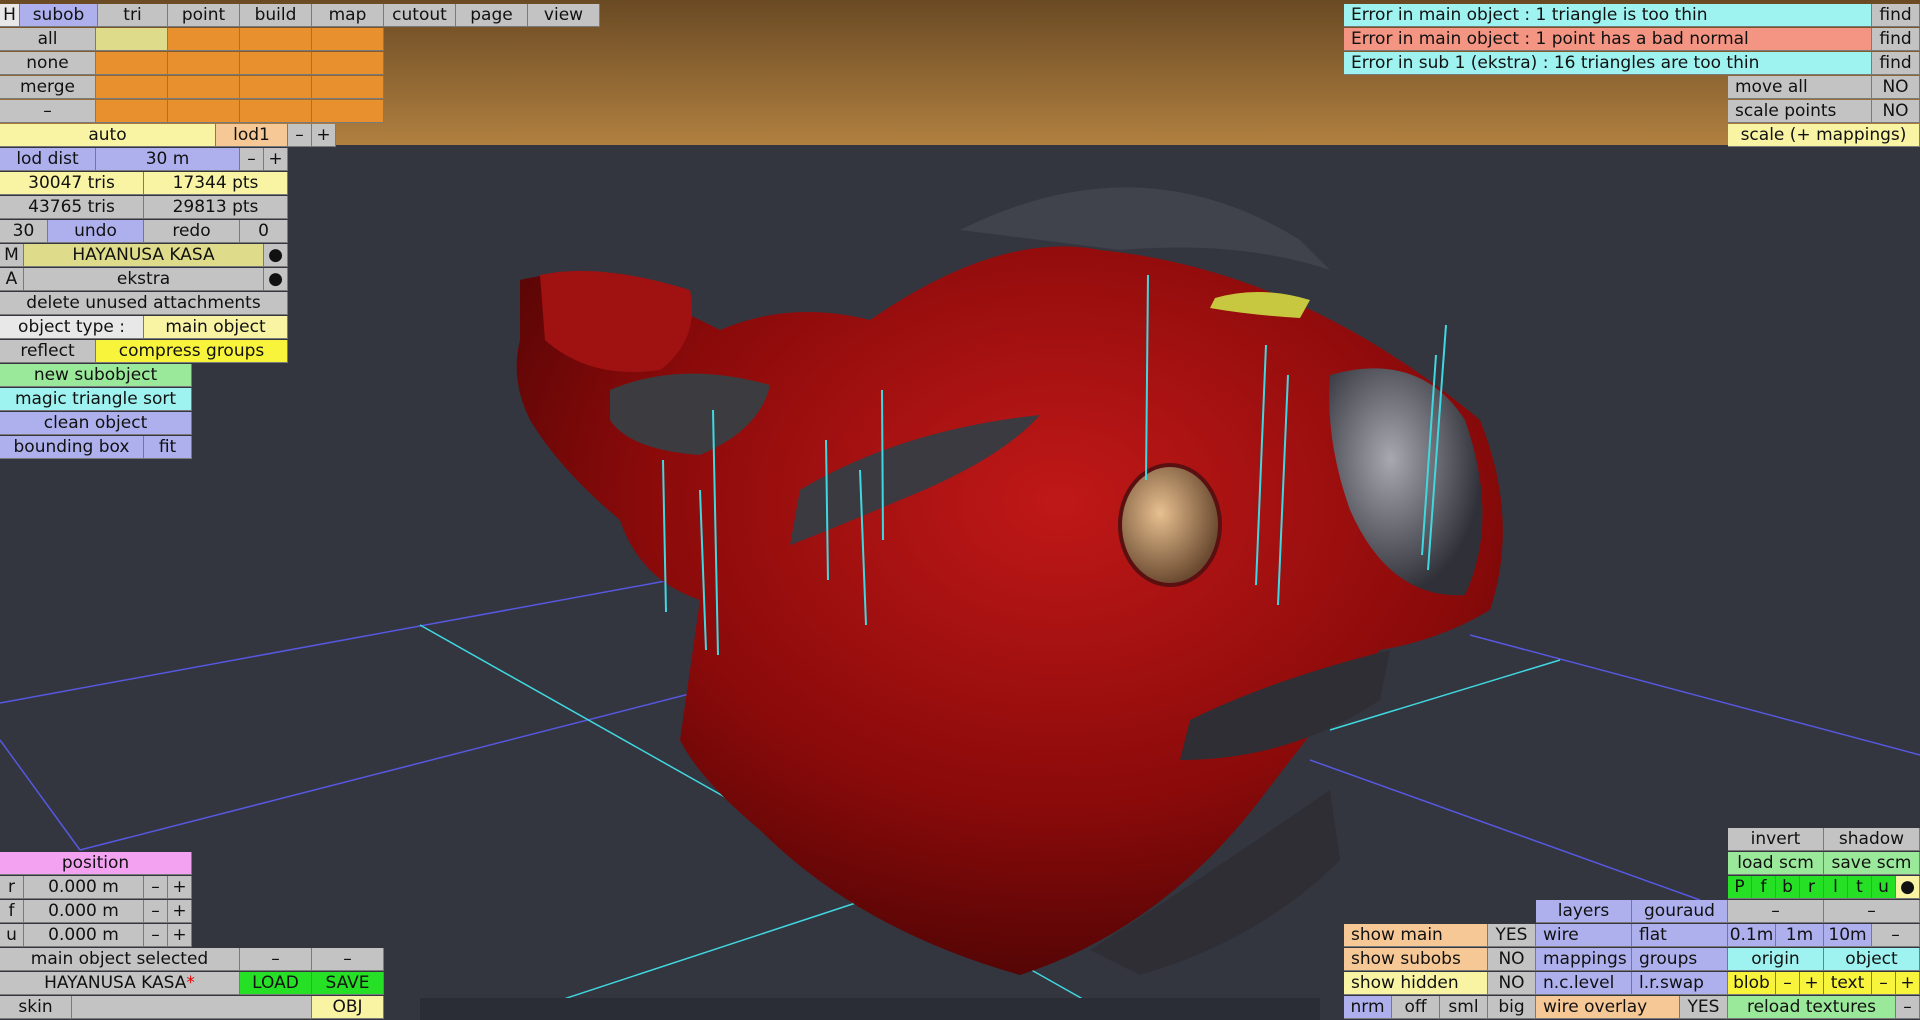 The image size is (1920, 1020). Describe the element at coordinates (1776, 839) in the screenshot. I see `invert-button: invert` at that location.